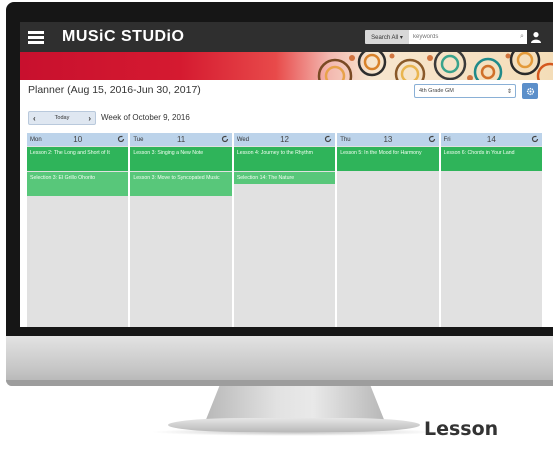 This screenshot has height=452, width=553. Describe the element at coordinates (436, 91) in the screenshot. I see `grade-select-value: 4th Grade GM` at that location.